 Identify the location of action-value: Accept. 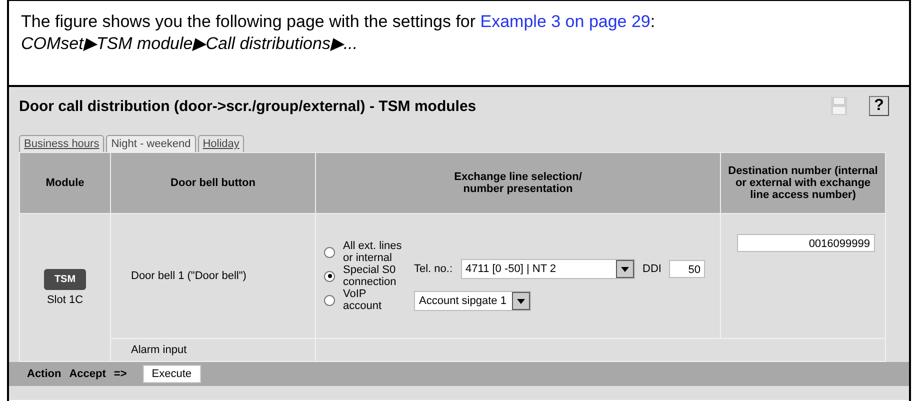
(87, 374).